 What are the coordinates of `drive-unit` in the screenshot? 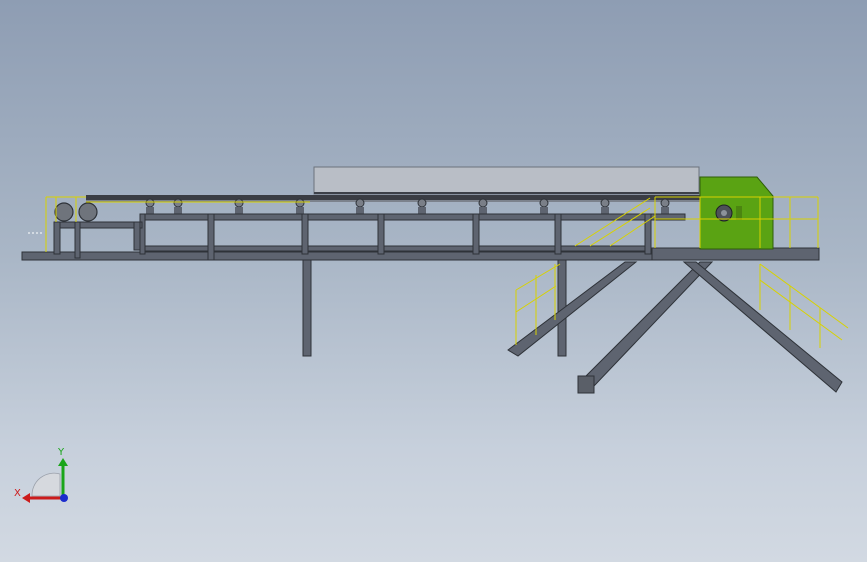 It's located at (736, 213).